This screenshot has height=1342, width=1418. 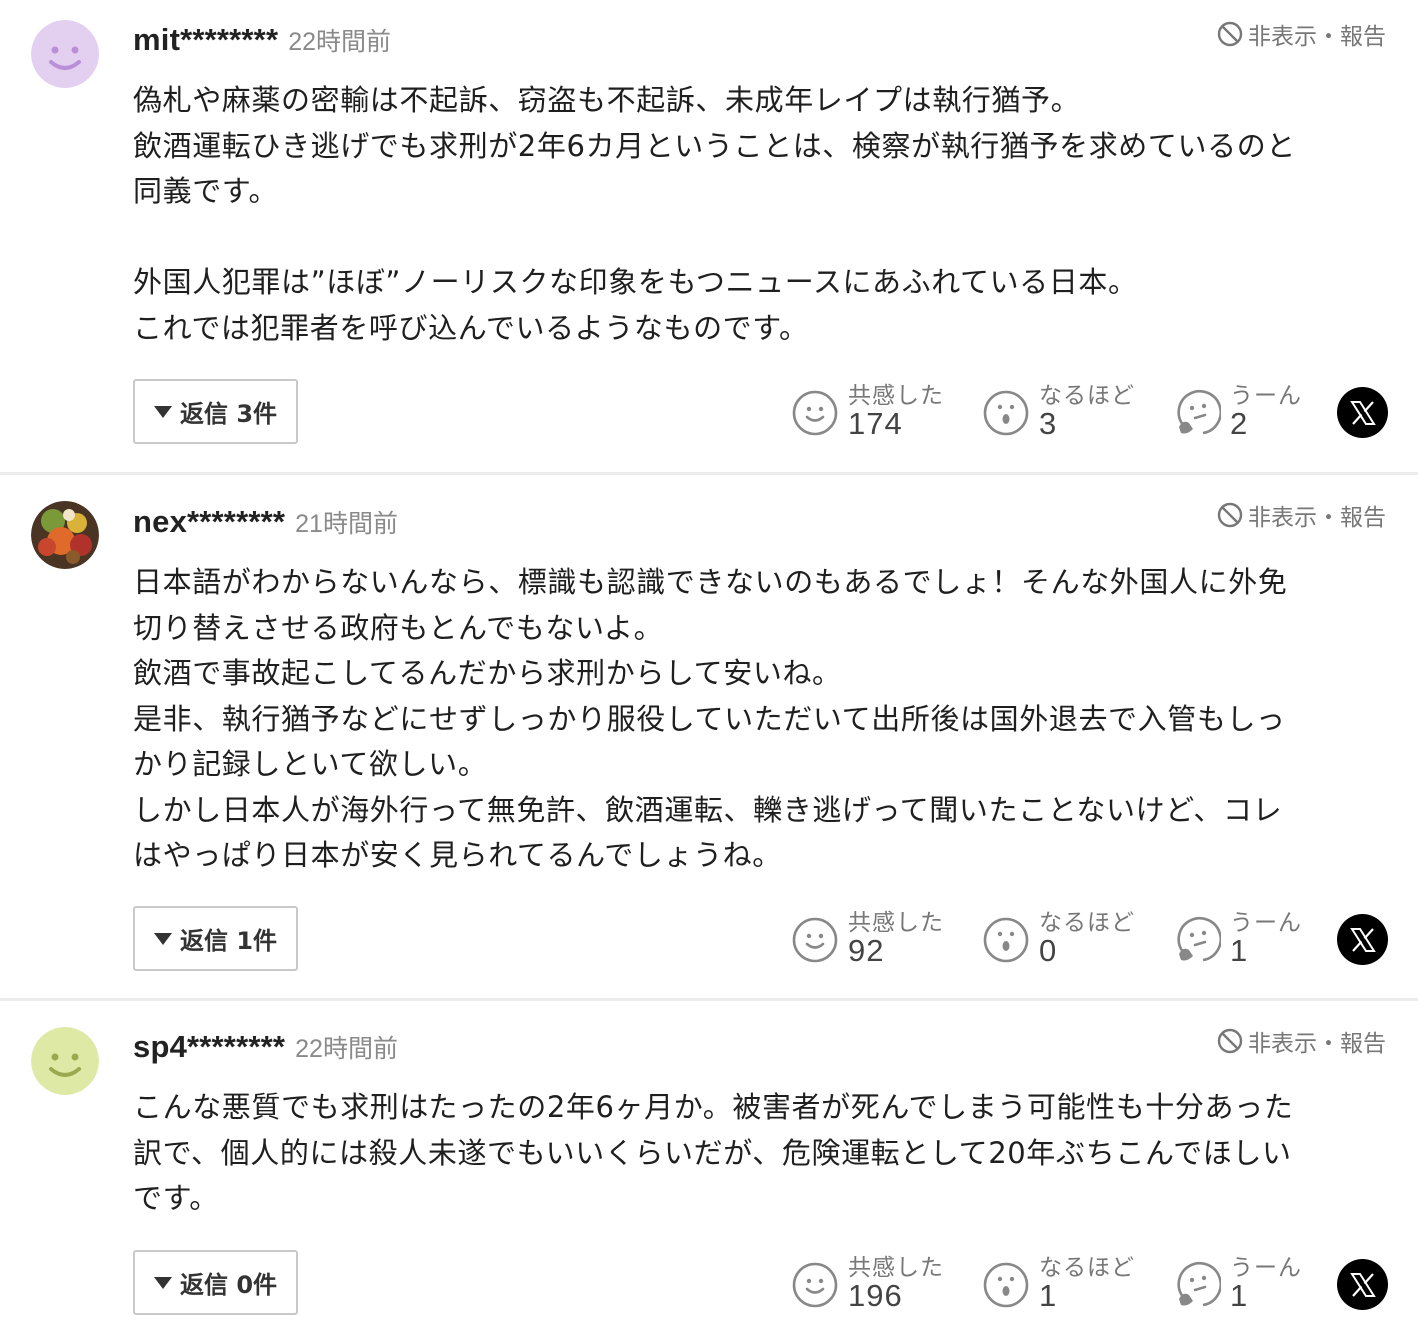 I want to click on reply-label: 返信 1件, so click(x=228, y=941).